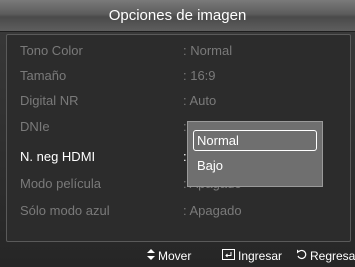 This screenshot has width=355, height=267. What do you see at coordinates (301, 256) in the screenshot?
I see `return-icon` at bounding box center [301, 256].